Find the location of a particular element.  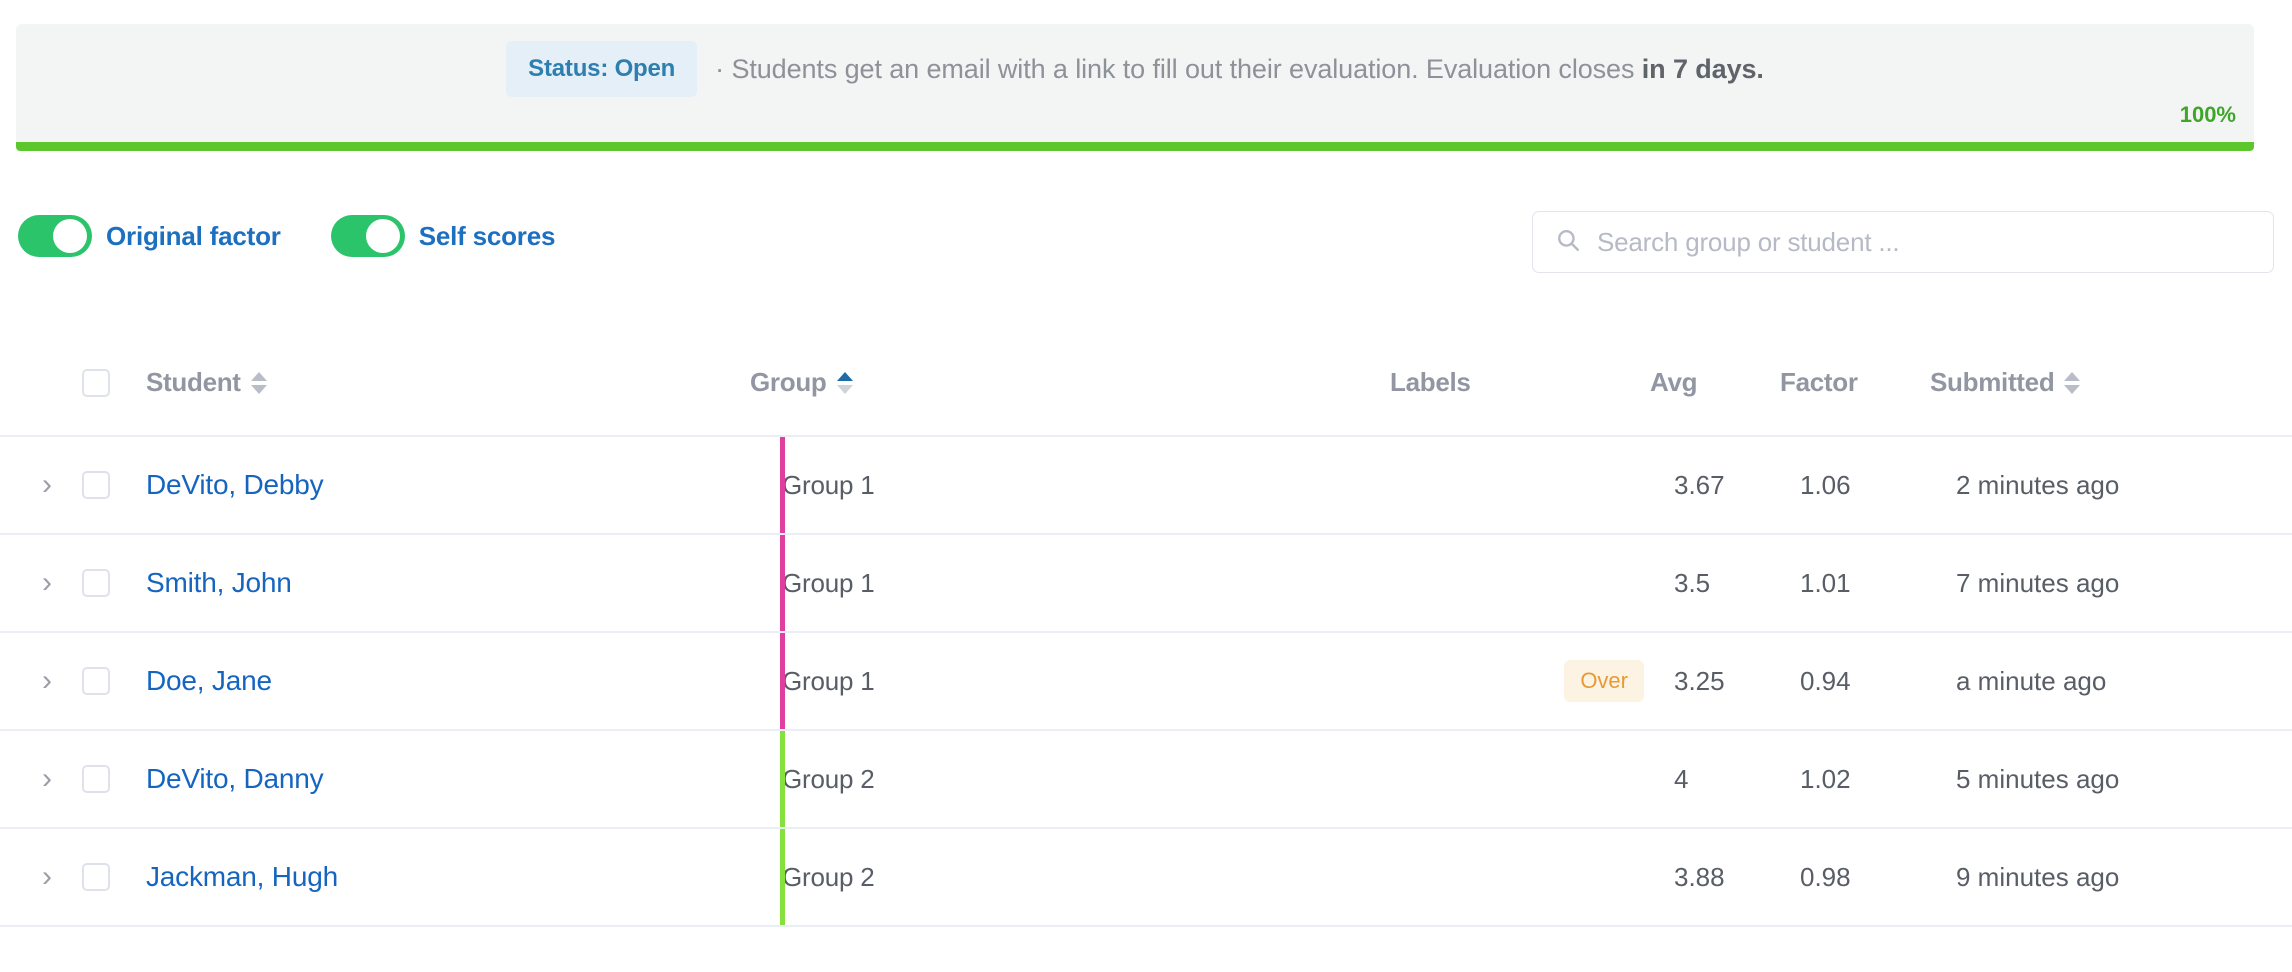

table-row: › Smith, John Group 1 3.5 1.01 7 minutes ago is located at coordinates (1146, 584).